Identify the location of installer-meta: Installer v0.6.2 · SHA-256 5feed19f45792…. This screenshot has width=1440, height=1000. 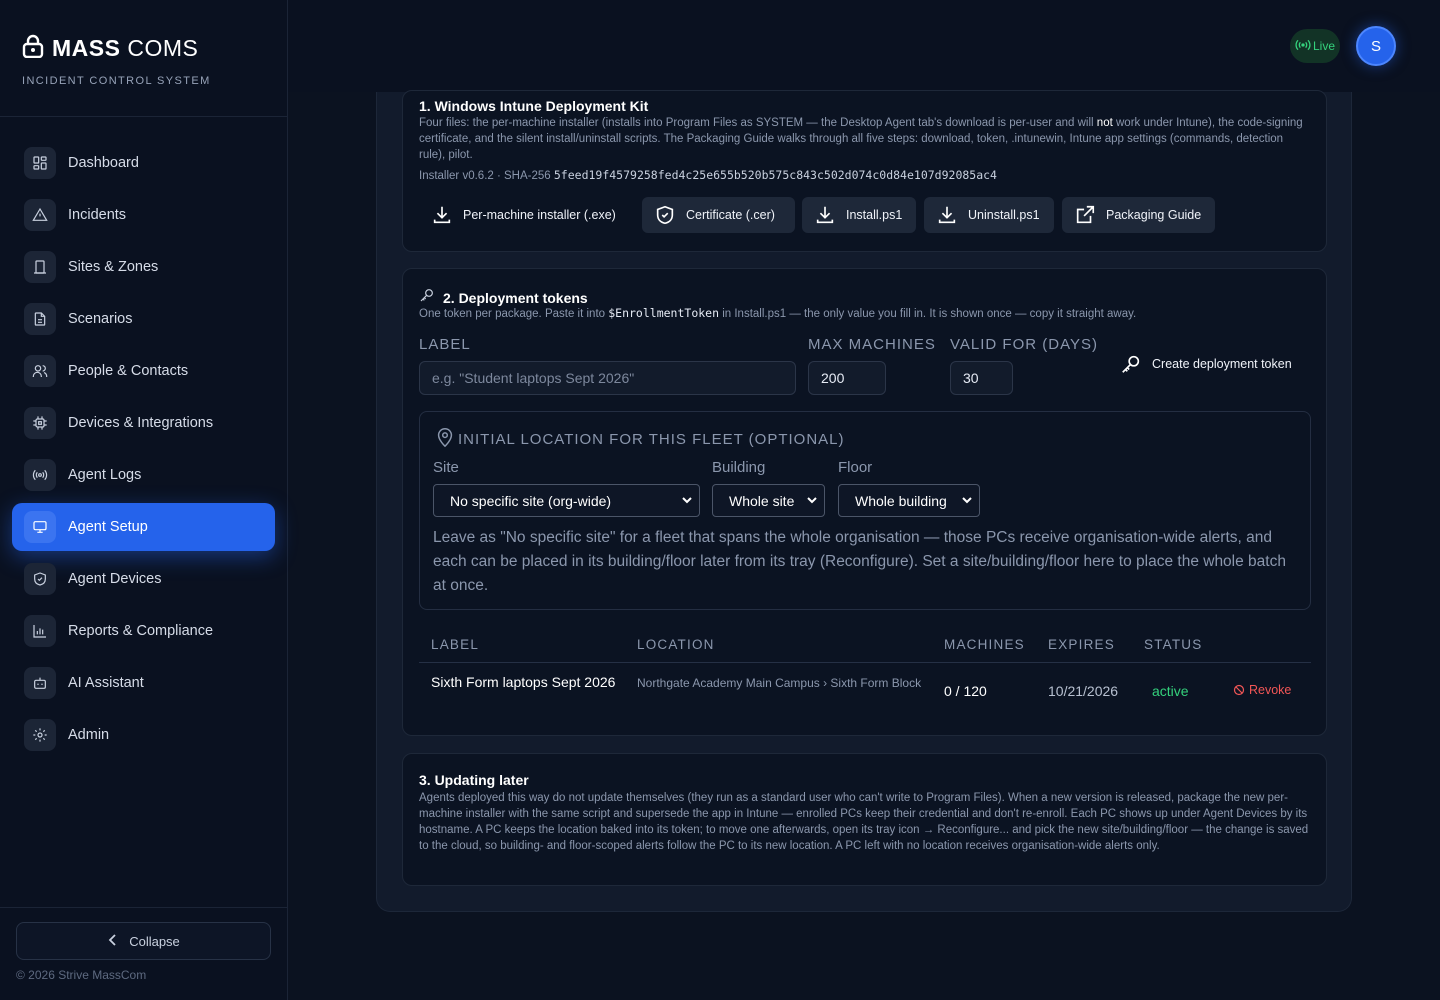
(708, 175).